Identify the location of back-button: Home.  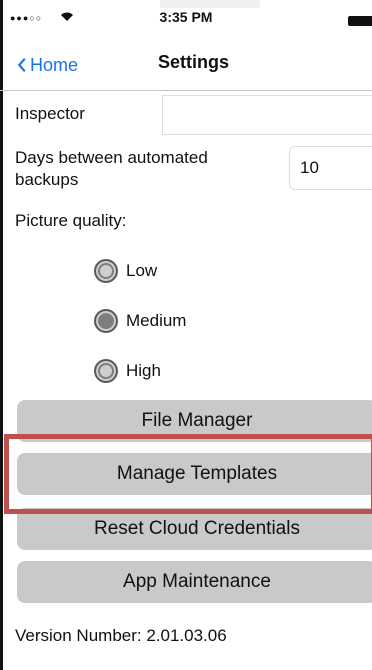
(47, 65).